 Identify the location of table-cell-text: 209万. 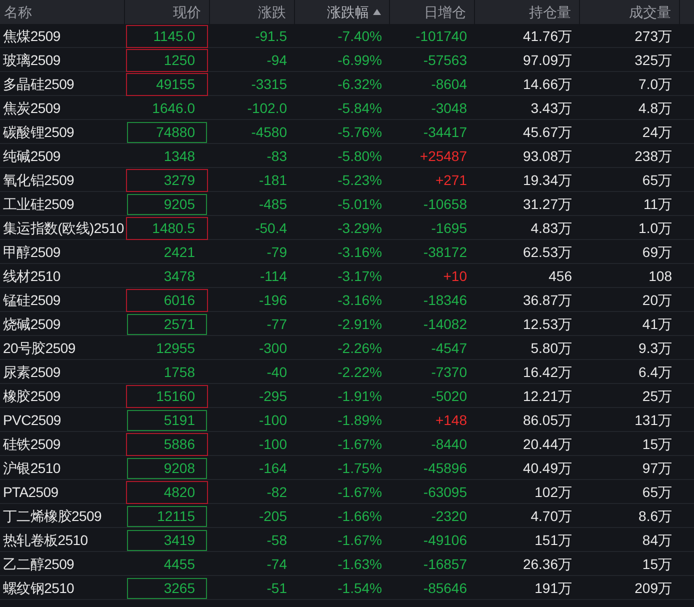
(653, 588).